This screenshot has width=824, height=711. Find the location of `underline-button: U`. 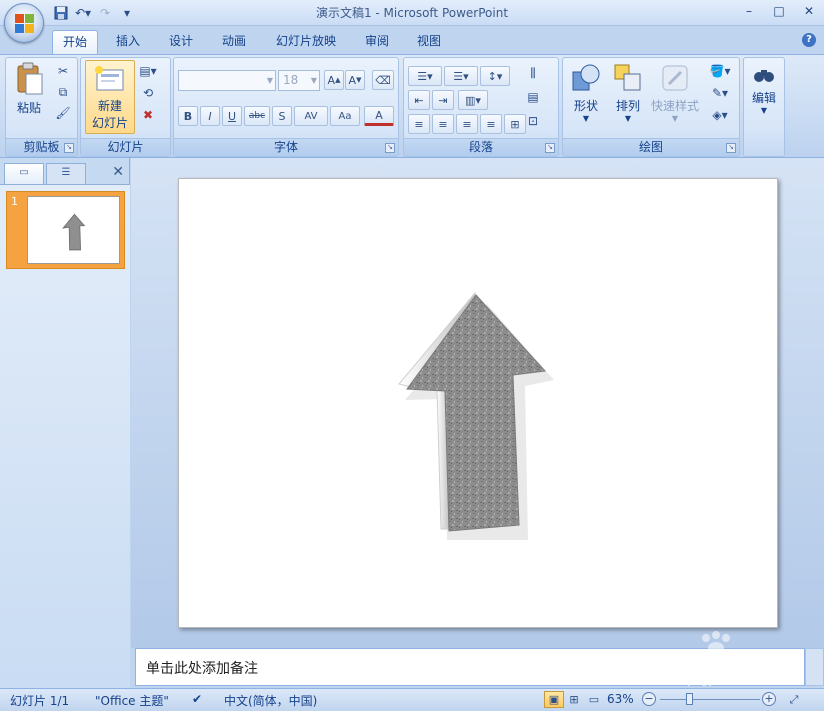

underline-button: U is located at coordinates (232, 116).